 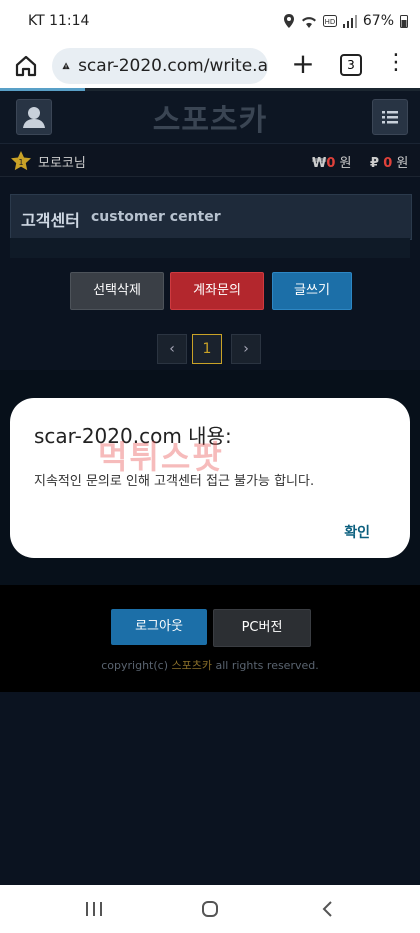 I want to click on browser-toolbar: scar-2020.com/write.a + 3 ⋮, so click(x=210, y=66).